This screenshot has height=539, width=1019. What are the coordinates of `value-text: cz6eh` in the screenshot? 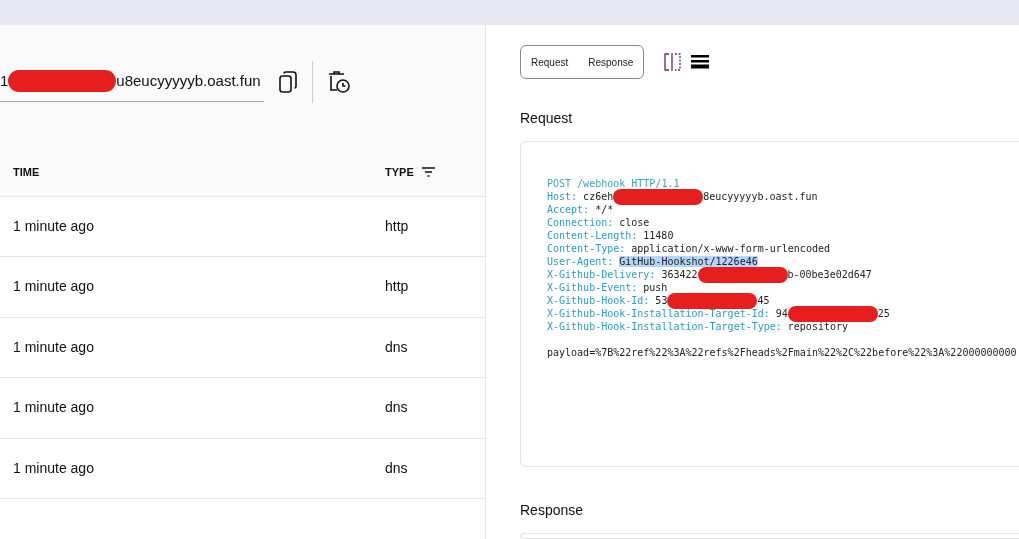 It's located at (598, 196).